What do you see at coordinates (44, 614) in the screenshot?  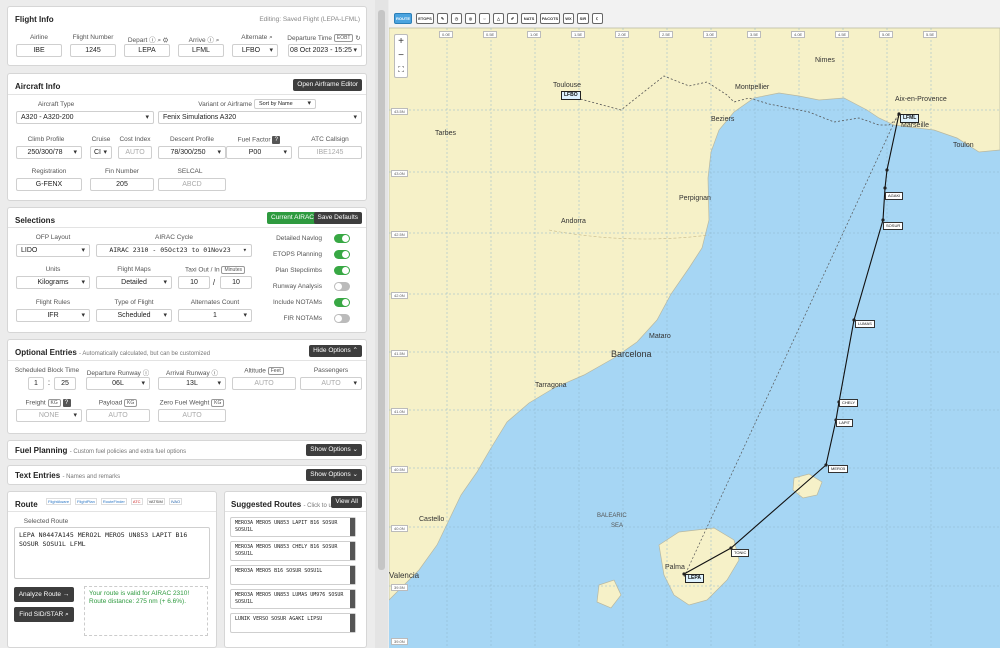 I see `find-sid-star-button: Find SID/STAR ⌕` at bounding box center [44, 614].